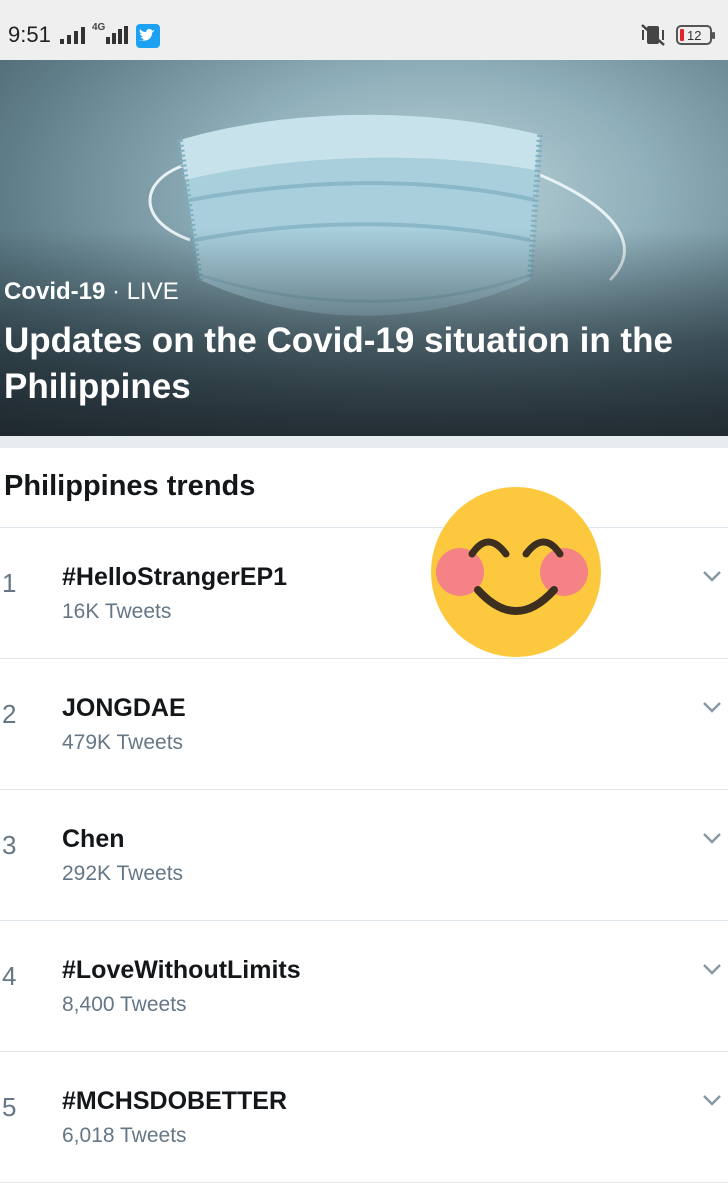  What do you see at coordinates (364, 30) in the screenshot?
I see `status-bar: 9:51 4G 12` at bounding box center [364, 30].